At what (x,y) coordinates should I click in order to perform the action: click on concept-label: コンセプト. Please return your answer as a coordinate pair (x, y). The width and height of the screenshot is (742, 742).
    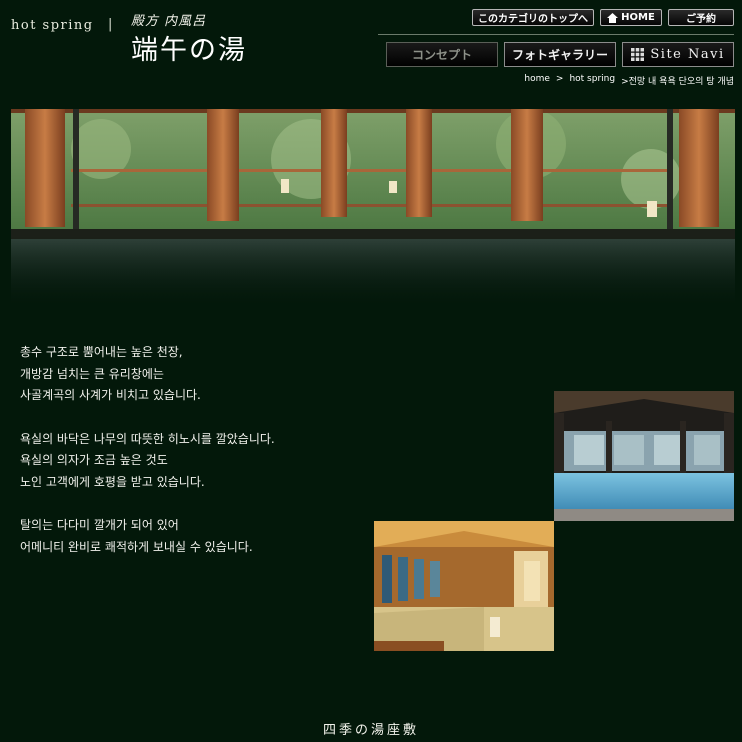
    Looking at the image, I should click on (441, 55).